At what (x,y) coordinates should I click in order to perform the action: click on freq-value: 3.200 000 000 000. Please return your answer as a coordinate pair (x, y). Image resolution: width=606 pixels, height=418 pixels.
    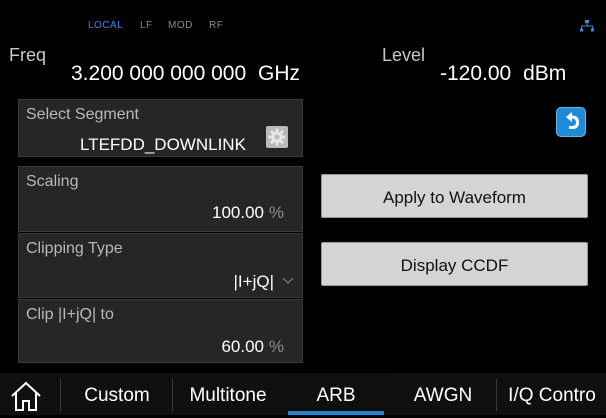
    Looking at the image, I should click on (159, 73).